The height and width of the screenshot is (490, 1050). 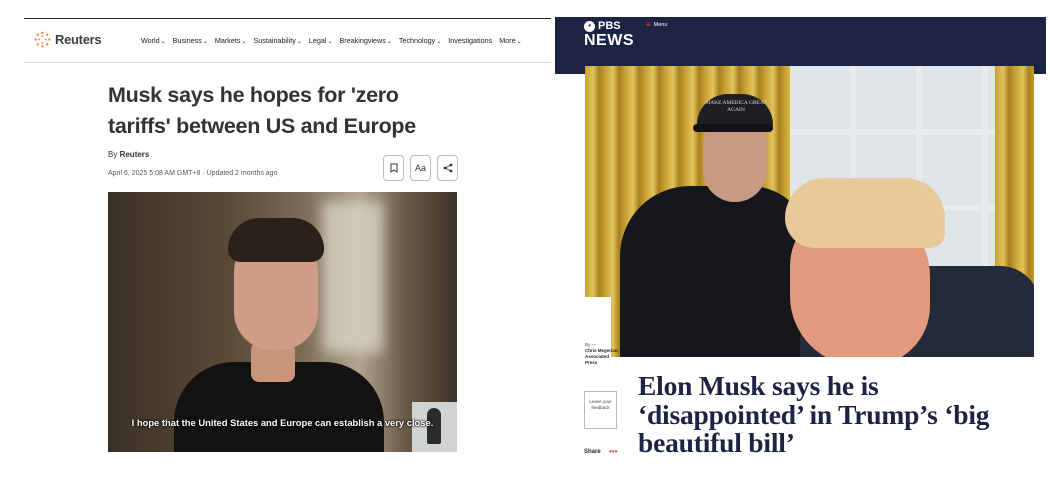 I want to click on pbs-brand-bottom: NEWS, so click(x=609, y=40).